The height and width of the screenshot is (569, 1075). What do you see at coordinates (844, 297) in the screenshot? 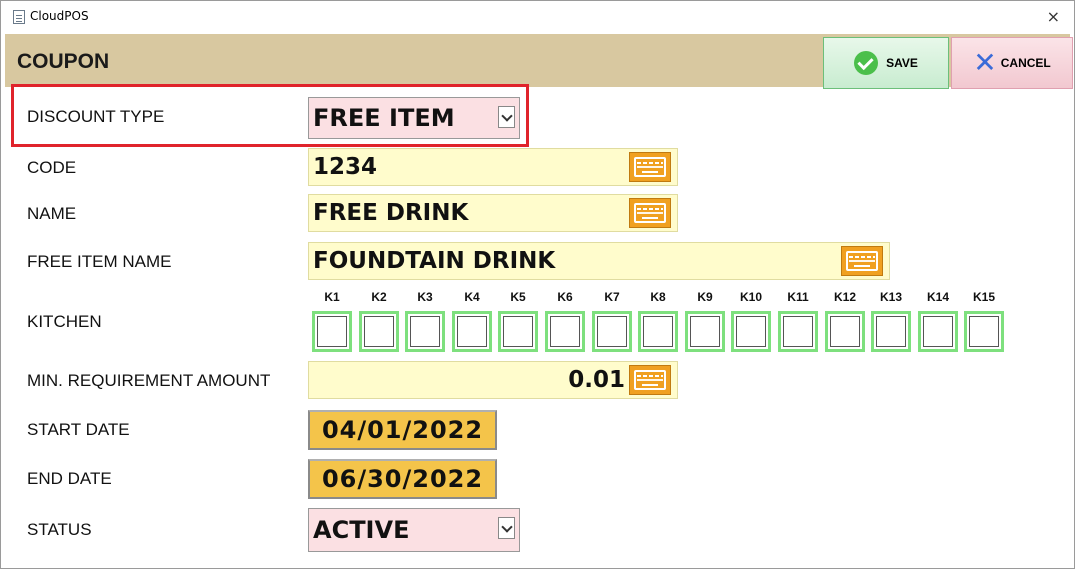
I see `kitchen-station-label: K12` at bounding box center [844, 297].